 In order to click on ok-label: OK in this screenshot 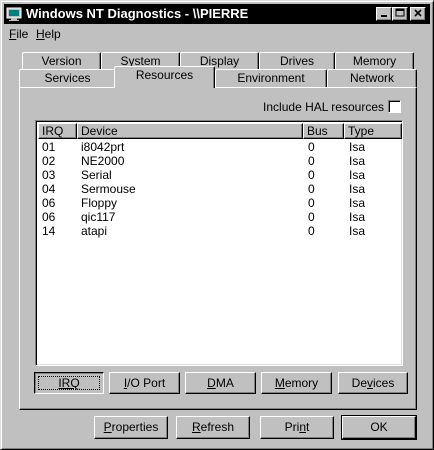, I will do `click(379, 427)`.